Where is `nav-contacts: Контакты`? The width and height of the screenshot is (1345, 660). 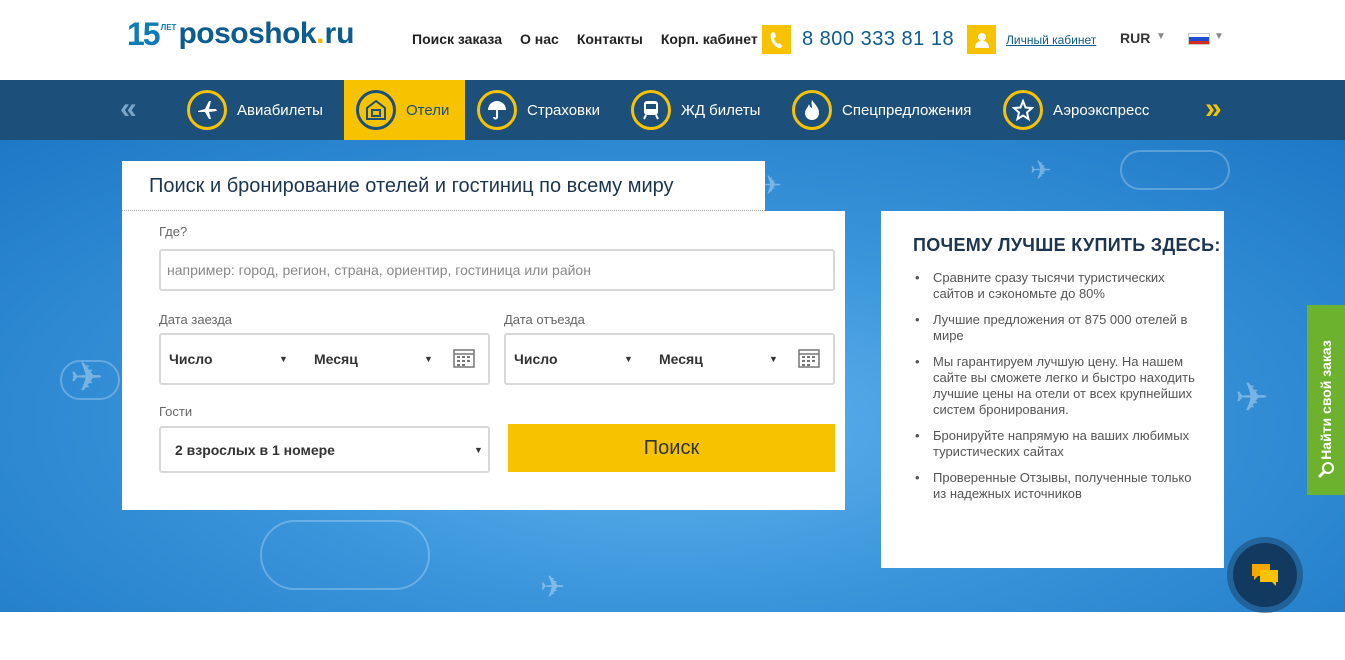
nav-contacts: Контакты is located at coordinates (610, 39).